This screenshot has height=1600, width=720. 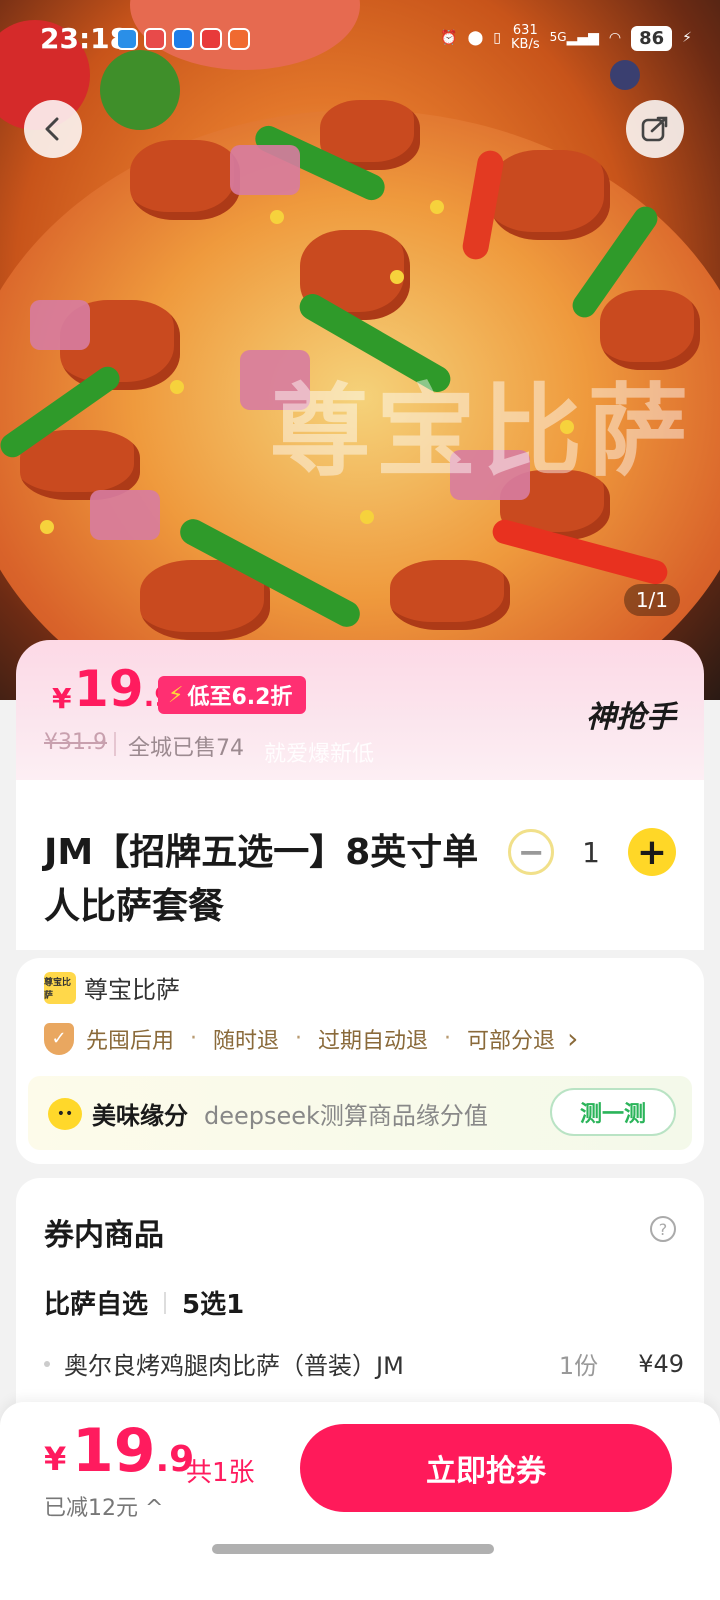 What do you see at coordinates (130, 1041) in the screenshot?
I see `guarantee-item: 先囤后用` at bounding box center [130, 1041].